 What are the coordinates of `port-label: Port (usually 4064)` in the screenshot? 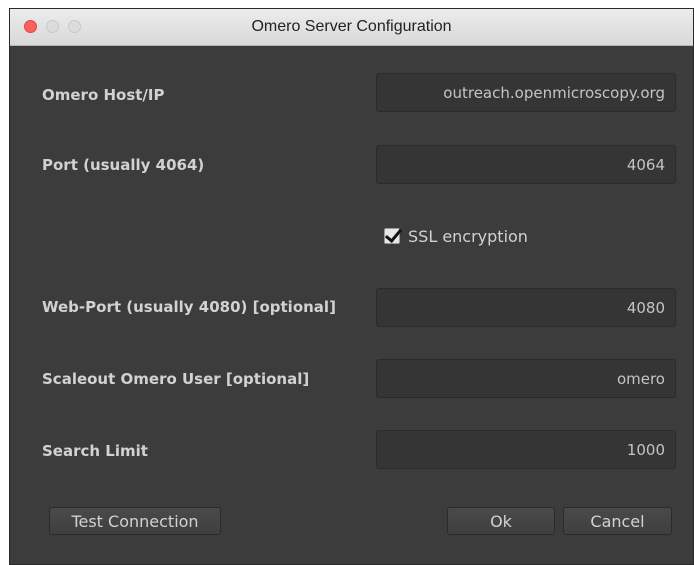 It's located at (123, 165).